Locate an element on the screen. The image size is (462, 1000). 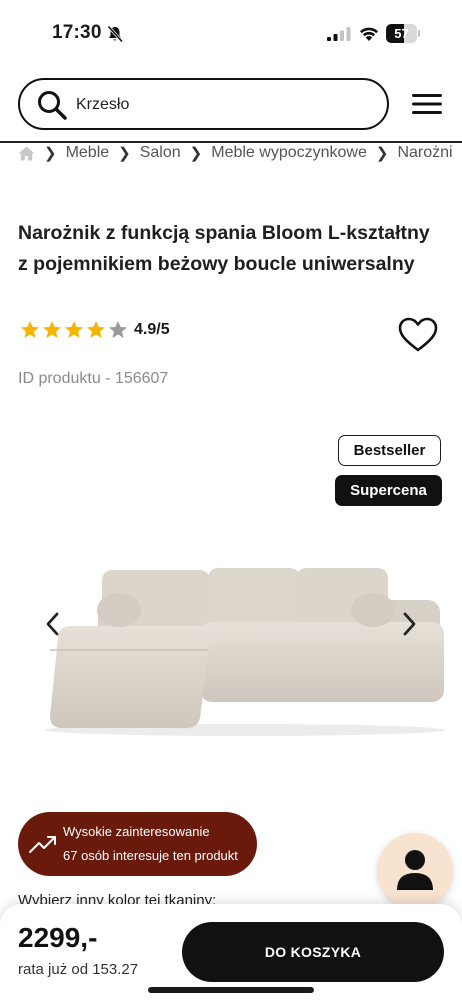
purchase-bar: 2299,- rata już od 153.27 DO KOSZYKA is located at coordinates (231, 952).